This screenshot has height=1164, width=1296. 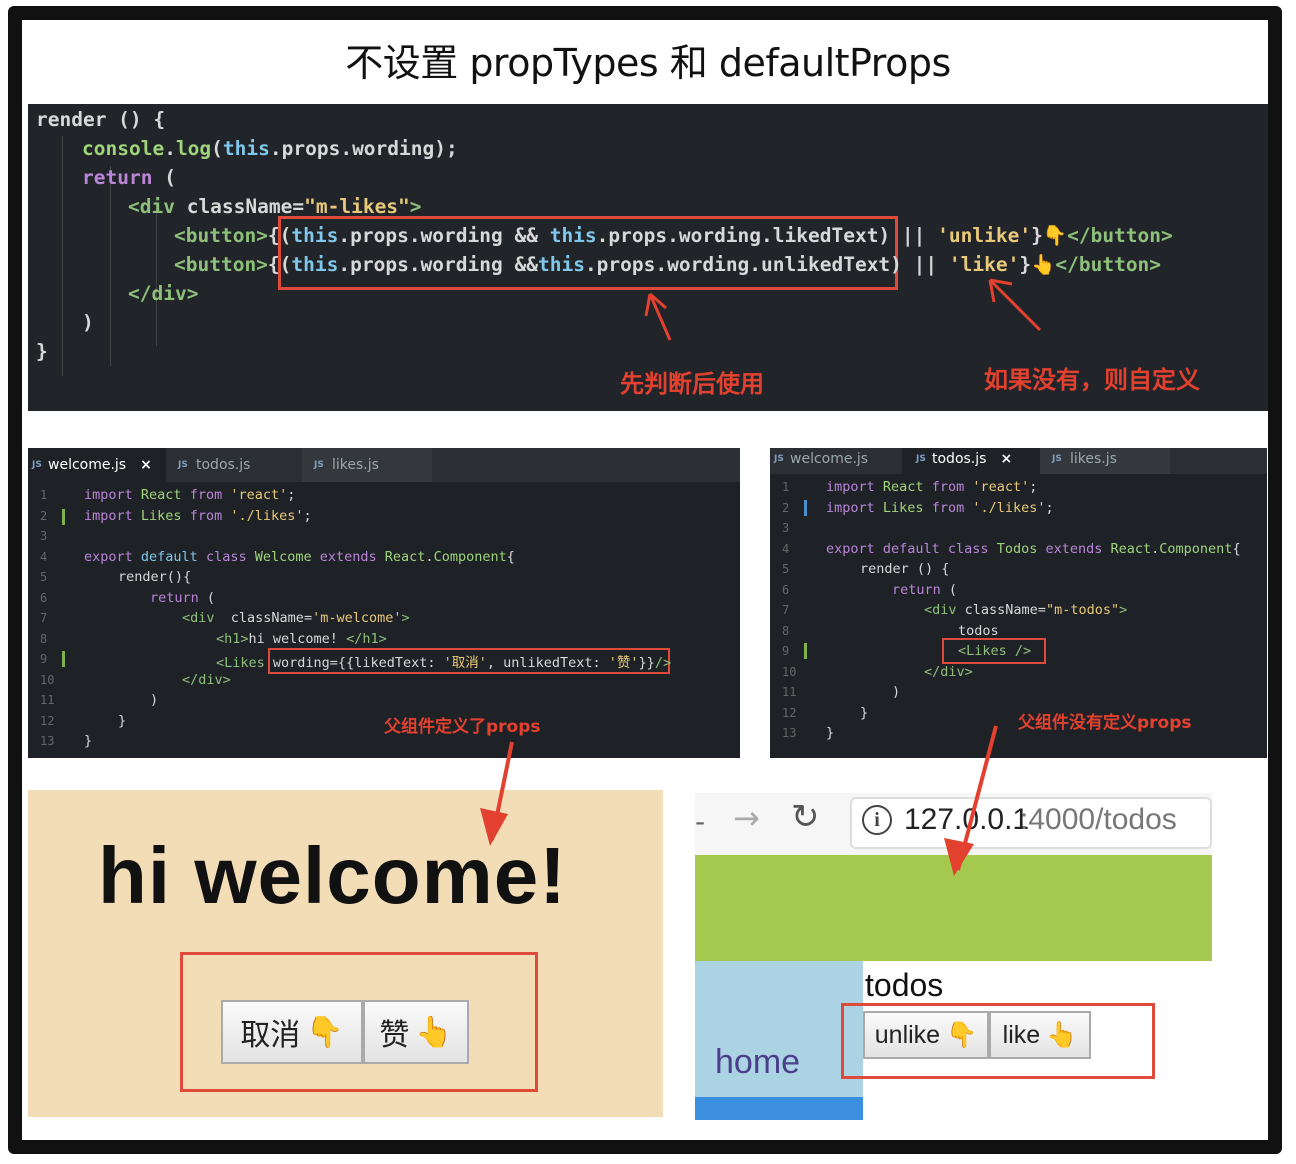 I want to click on info-icon: i, so click(x=877, y=820).